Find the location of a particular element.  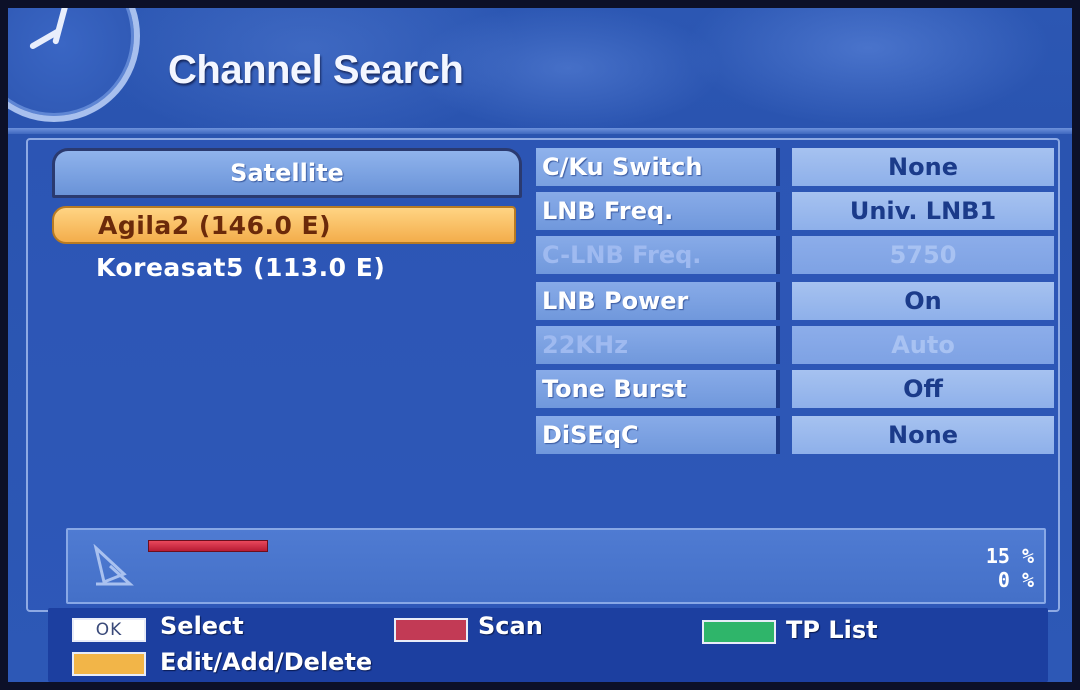

green-key is located at coordinates (739, 632).